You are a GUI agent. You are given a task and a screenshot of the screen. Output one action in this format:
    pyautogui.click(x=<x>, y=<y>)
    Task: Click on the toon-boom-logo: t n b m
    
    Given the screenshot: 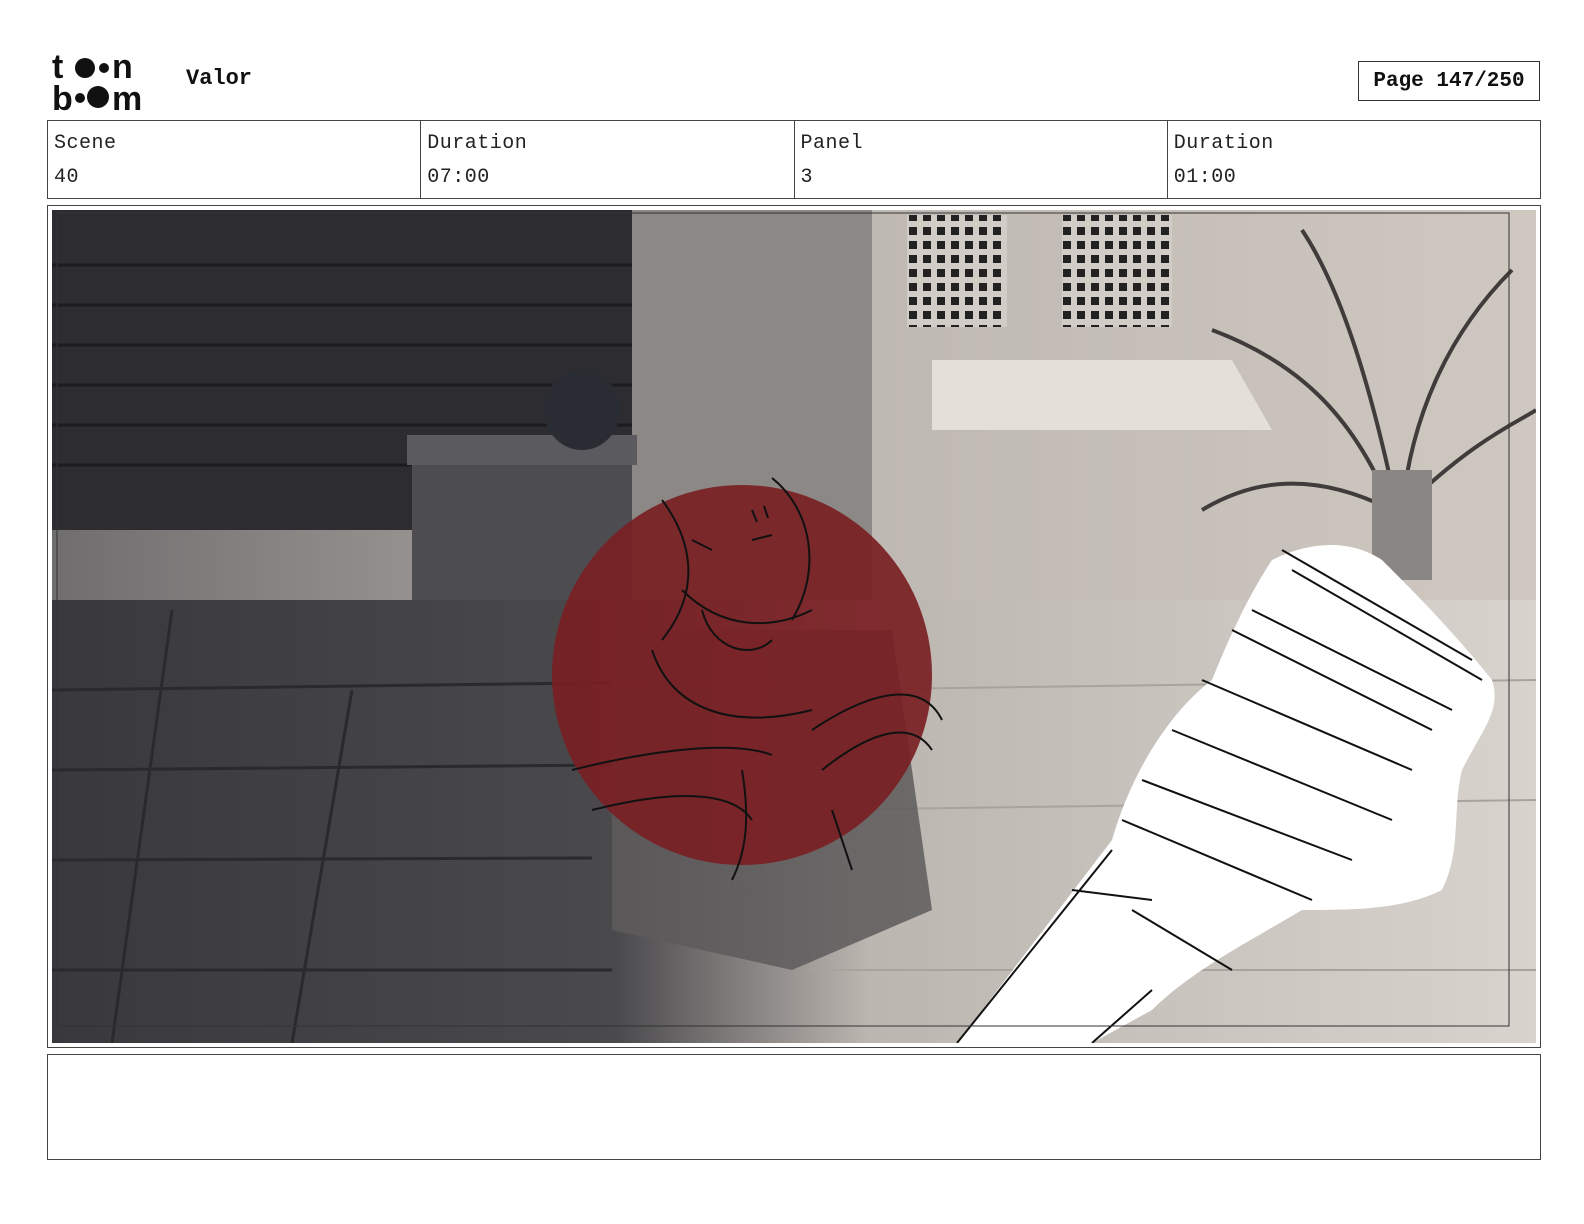 What is the action you would take?
    pyautogui.click(x=97, y=81)
    